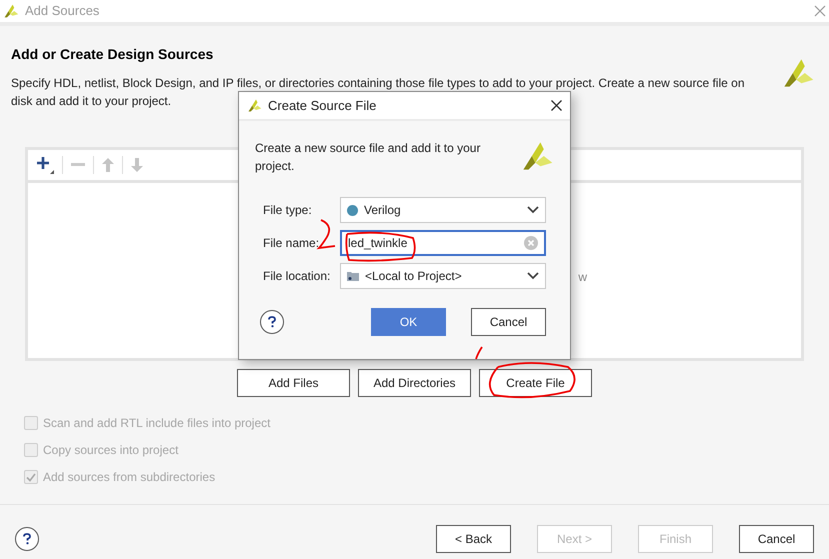 This screenshot has width=829, height=559. I want to click on dialog-button: OK, so click(408, 322).